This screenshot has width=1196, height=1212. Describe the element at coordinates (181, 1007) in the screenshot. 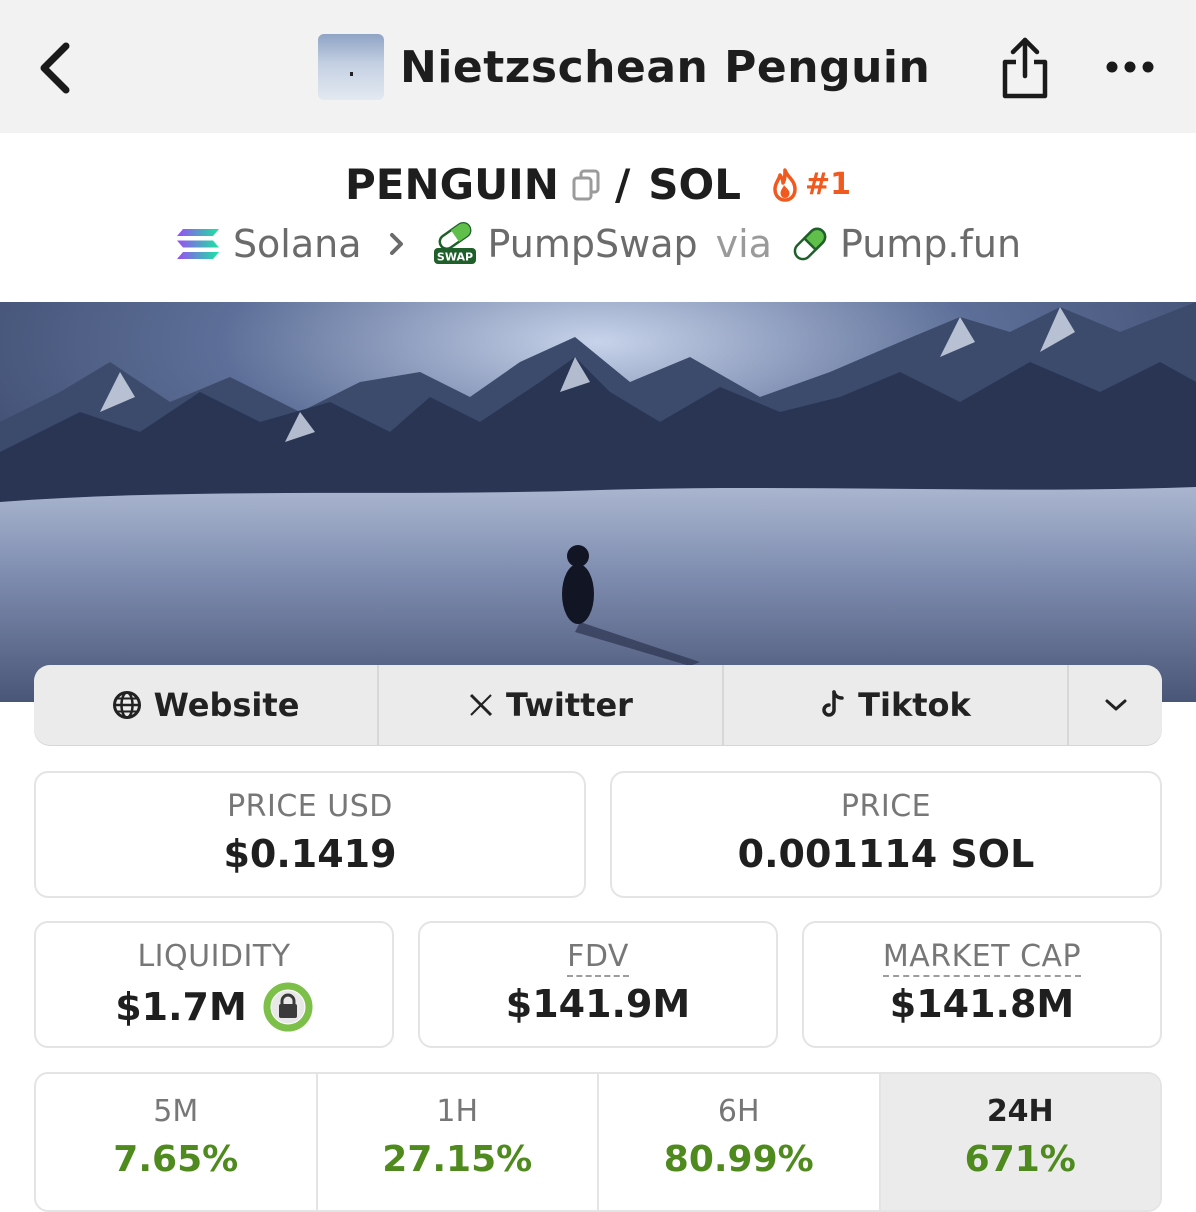

I see `liquidity-value: $1.7M` at that location.